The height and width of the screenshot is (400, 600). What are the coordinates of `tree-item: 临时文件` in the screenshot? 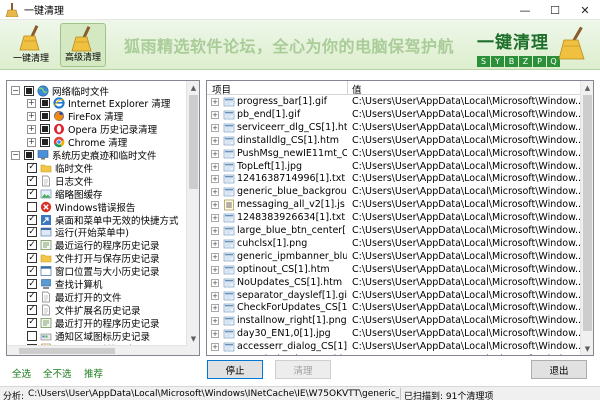 It's located at (60, 168).